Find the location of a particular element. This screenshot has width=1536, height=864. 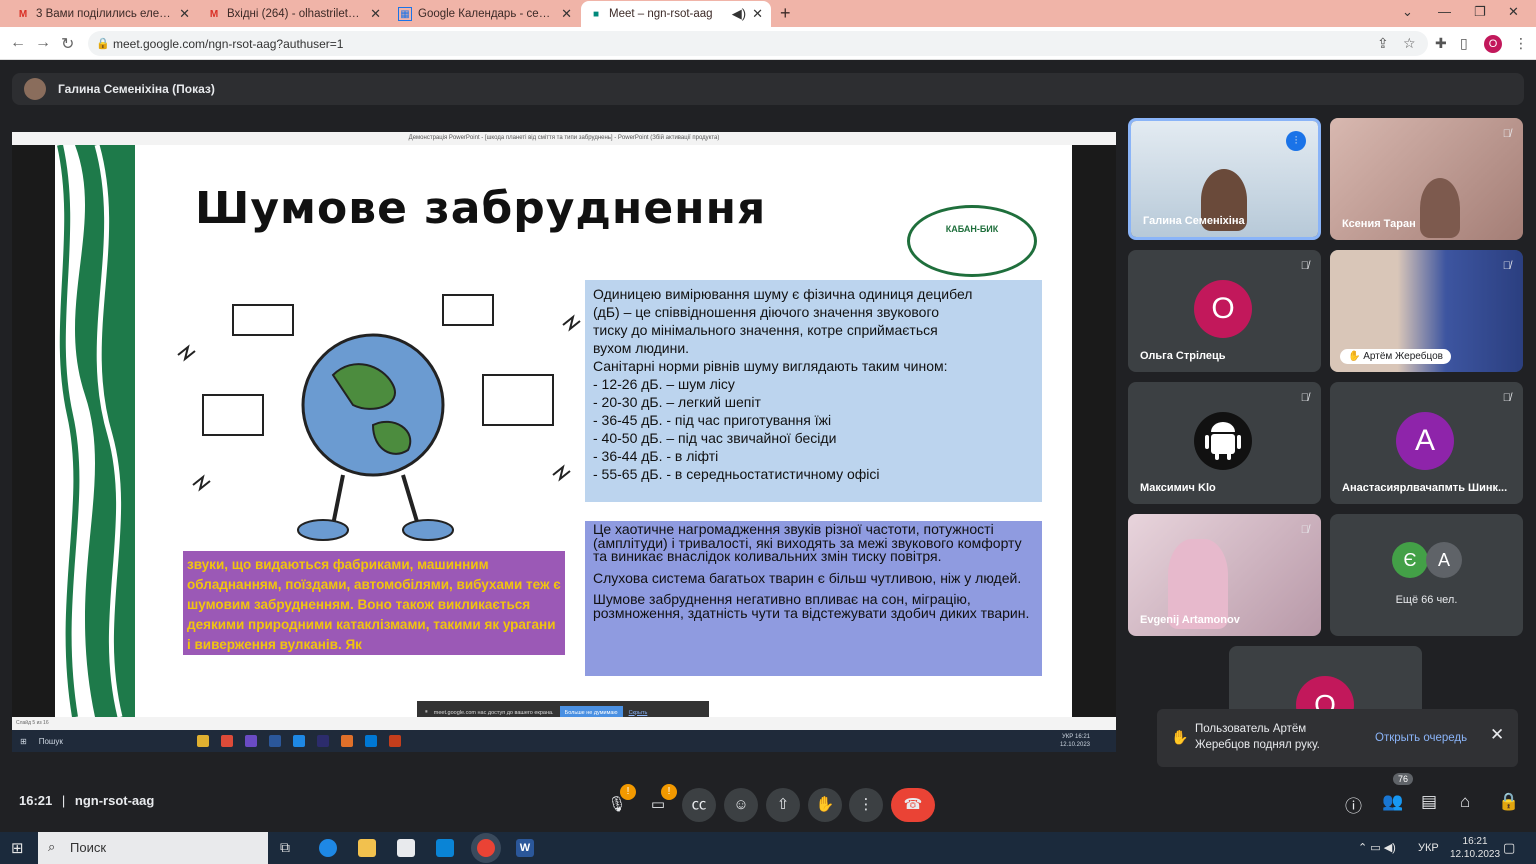

participant-tile: 🎙̸ Ксения Таран is located at coordinates (1426, 179).